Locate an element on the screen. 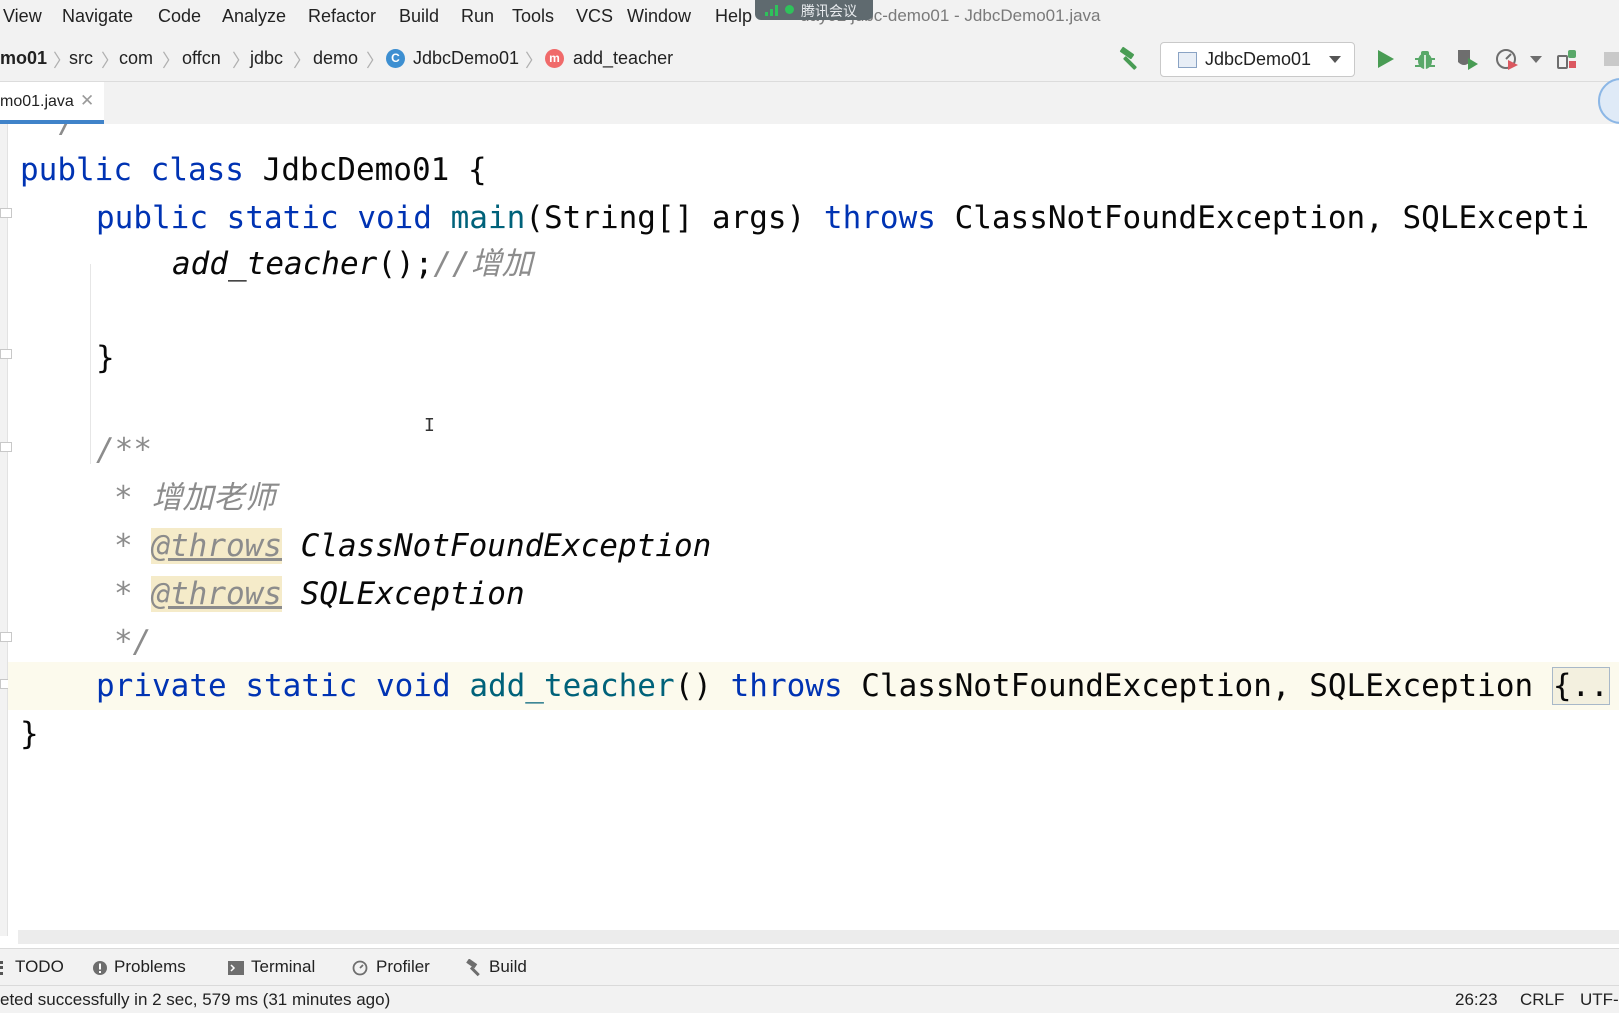 Image resolution: width=1619 pixels, height=1013 pixels. menu-refactor: Refactor is located at coordinates (342, 16).